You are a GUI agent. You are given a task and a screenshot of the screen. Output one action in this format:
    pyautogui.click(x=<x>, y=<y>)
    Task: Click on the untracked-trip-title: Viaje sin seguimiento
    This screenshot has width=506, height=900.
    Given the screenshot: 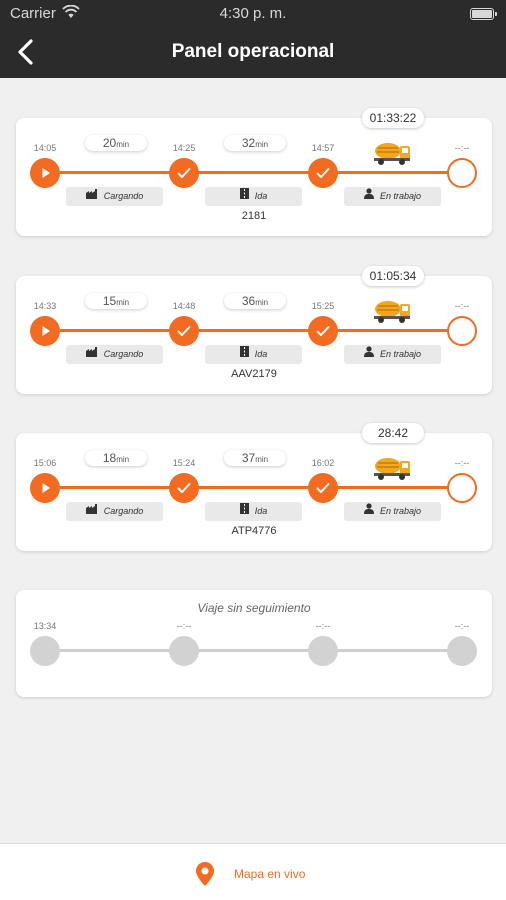 What is the action you would take?
    pyautogui.click(x=254, y=608)
    